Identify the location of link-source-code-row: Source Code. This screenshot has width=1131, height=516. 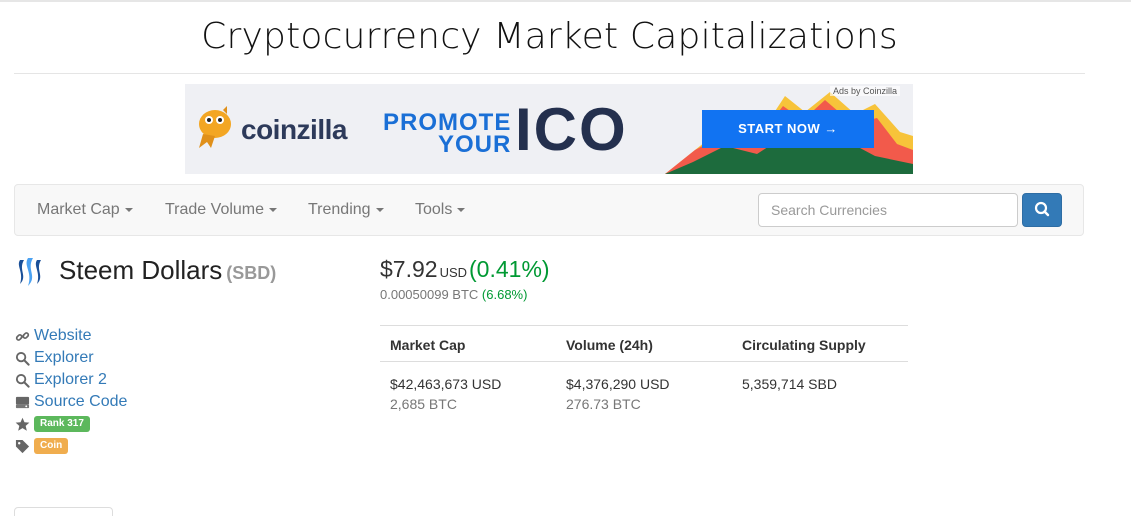
(70, 402).